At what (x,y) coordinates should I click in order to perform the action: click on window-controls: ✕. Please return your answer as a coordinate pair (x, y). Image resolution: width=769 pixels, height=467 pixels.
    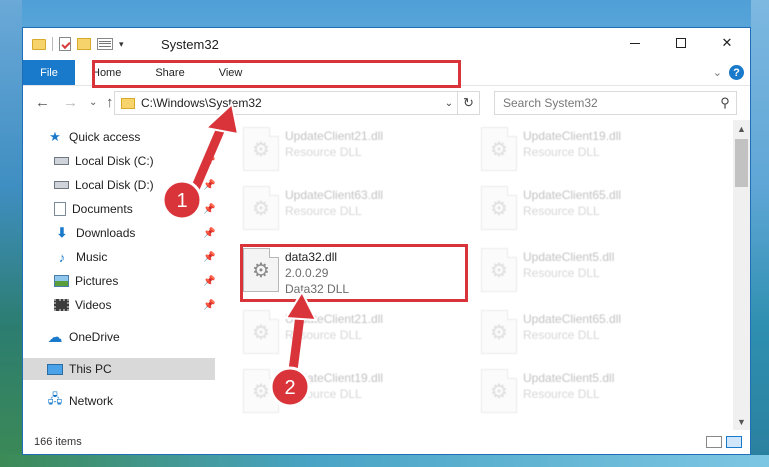
    Looking at the image, I should click on (681, 43).